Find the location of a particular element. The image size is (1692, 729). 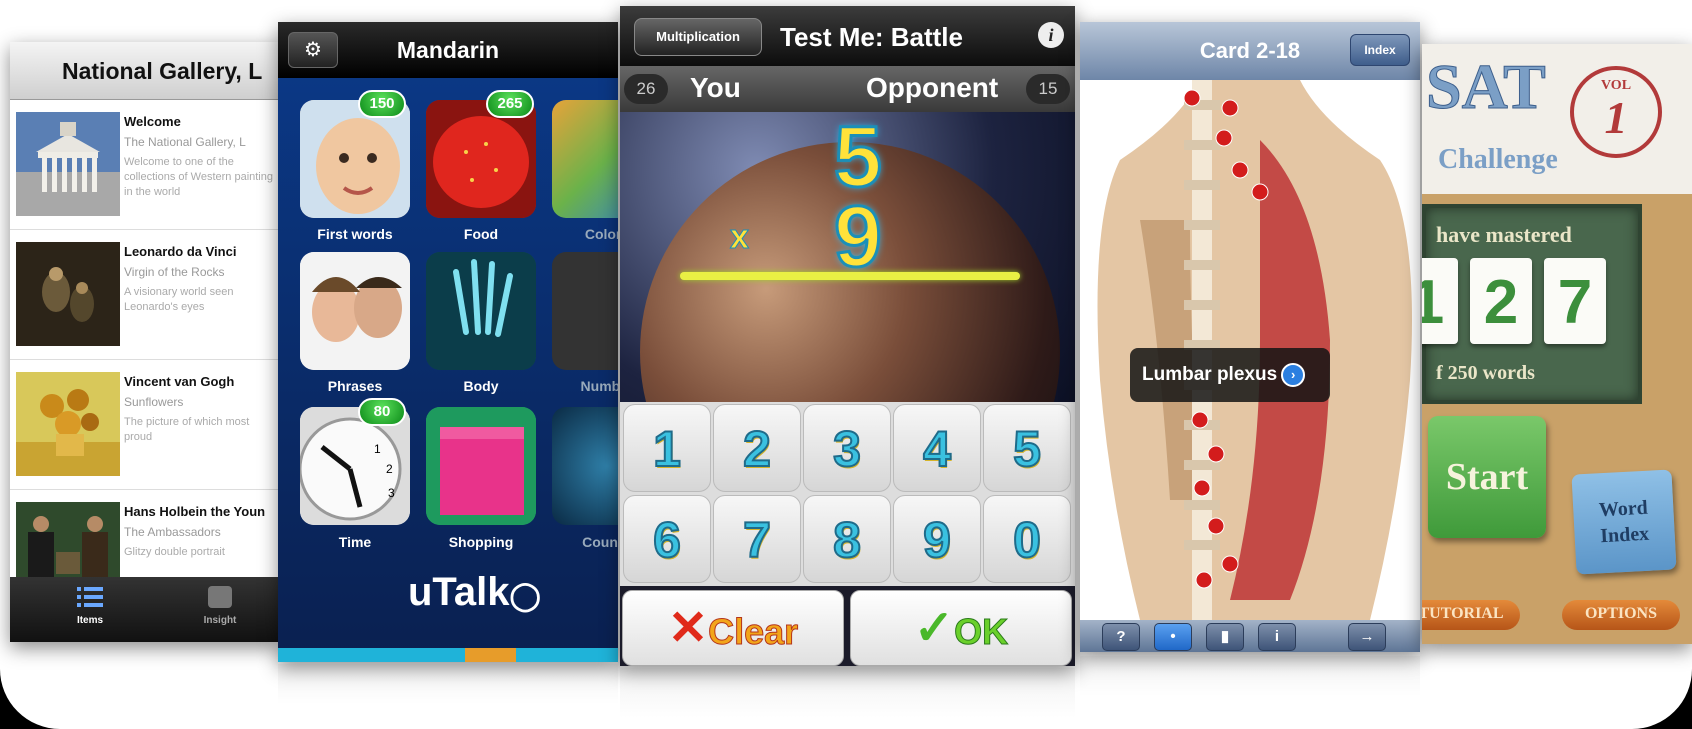

index-button: Index is located at coordinates (1380, 50).